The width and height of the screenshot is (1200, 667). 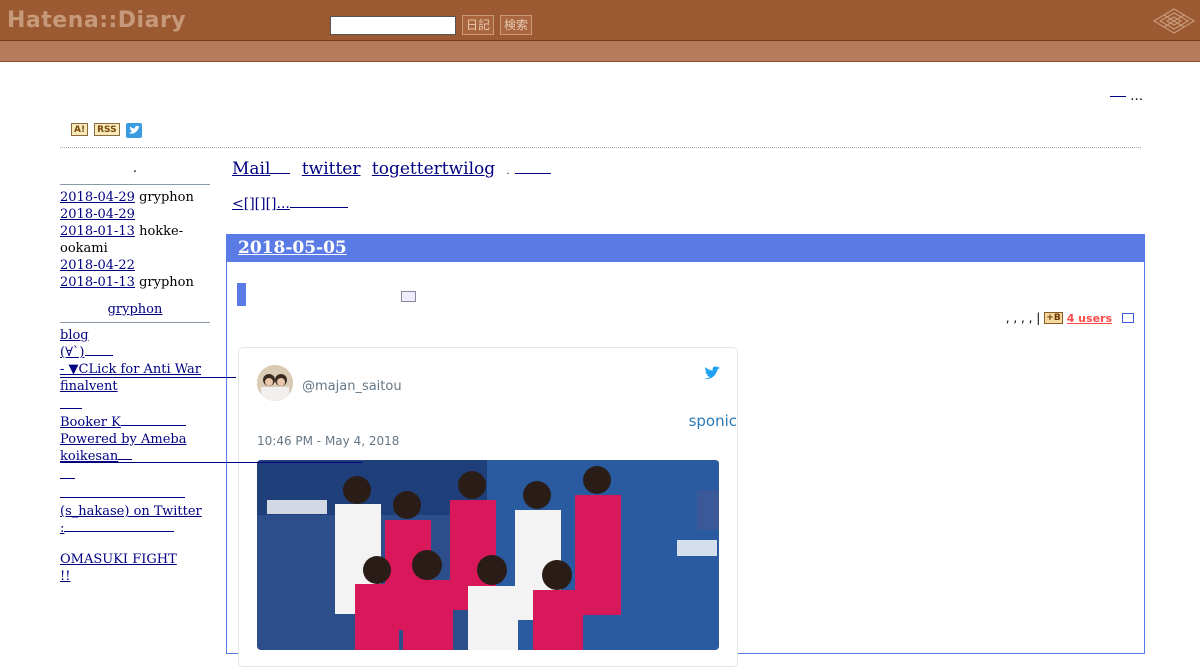 I want to click on mail-link: Mail, so click(x=261, y=169).